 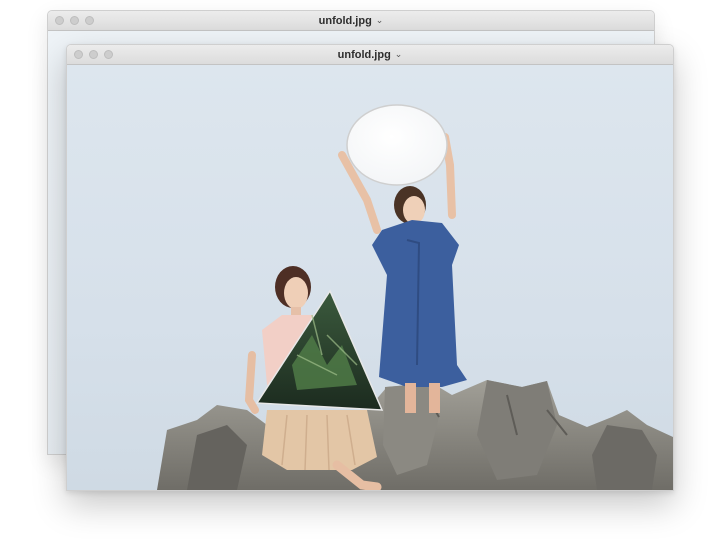 What do you see at coordinates (397, 145) in the screenshot?
I see `round-mirror` at bounding box center [397, 145].